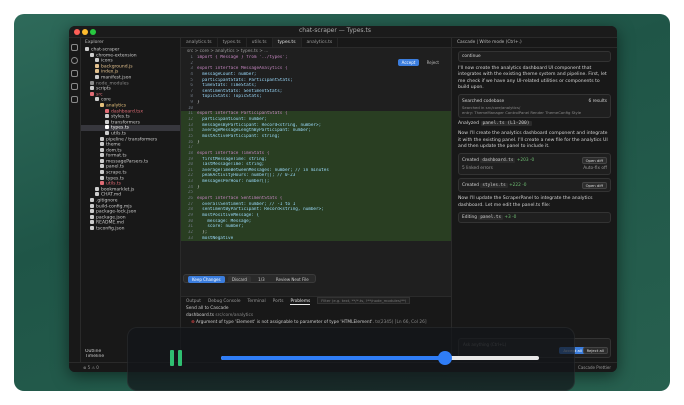 This screenshot has width=684, height=405. Describe the element at coordinates (220, 227) in the screenshot. I see `code-text: score: number;` at that location.